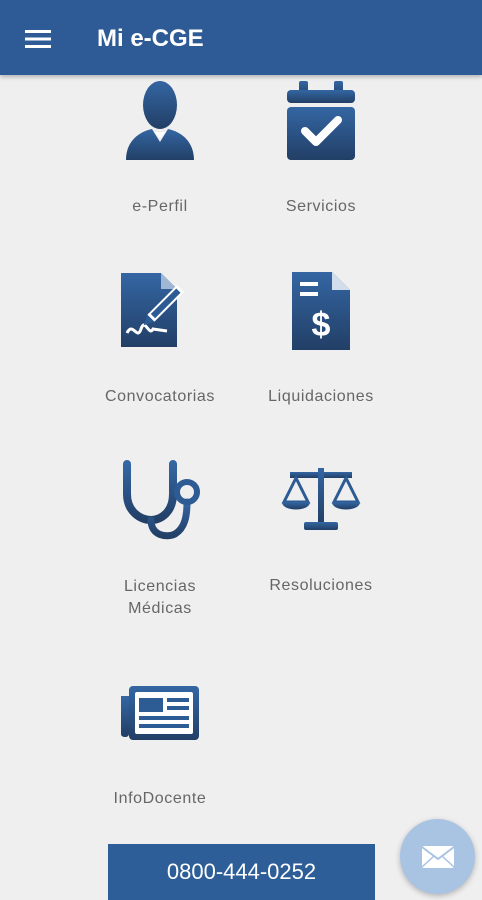  Describe the element at coordinates (321, 531) in the screenshot. I see `tile-resoluciones: Resoluciones` at that location.